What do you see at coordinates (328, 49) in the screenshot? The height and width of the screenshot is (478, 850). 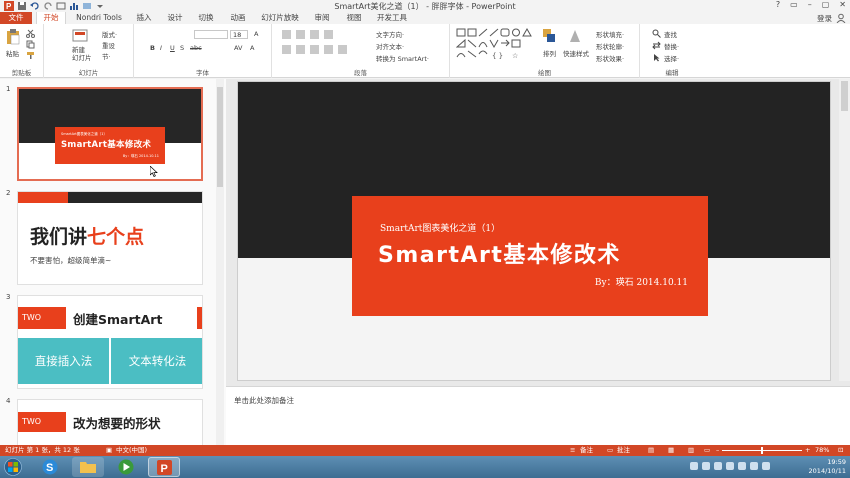 I see `justify-icon` at bounding box center [328, 49].